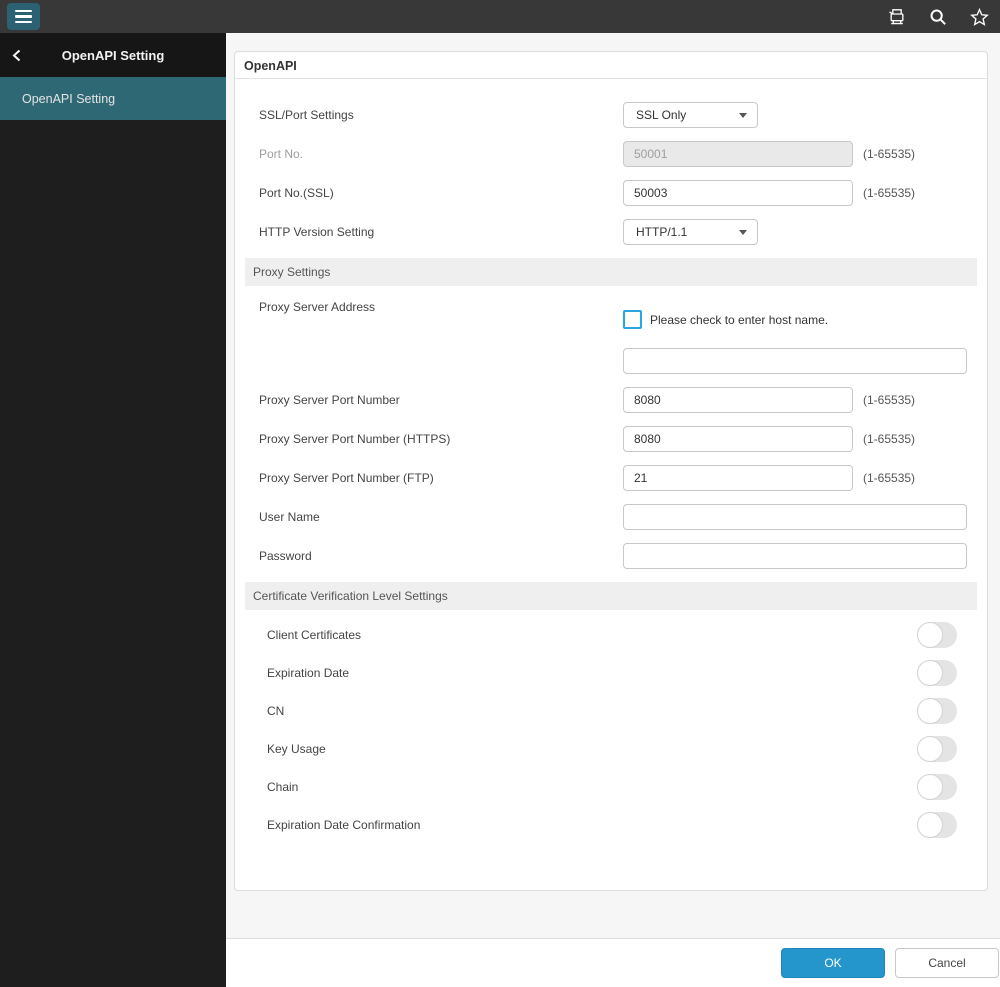  What do you see at coordinates (889, 154) in the screenshot?
I see `port-no-hint: (1-65535)` at bounding box center [889, 154].